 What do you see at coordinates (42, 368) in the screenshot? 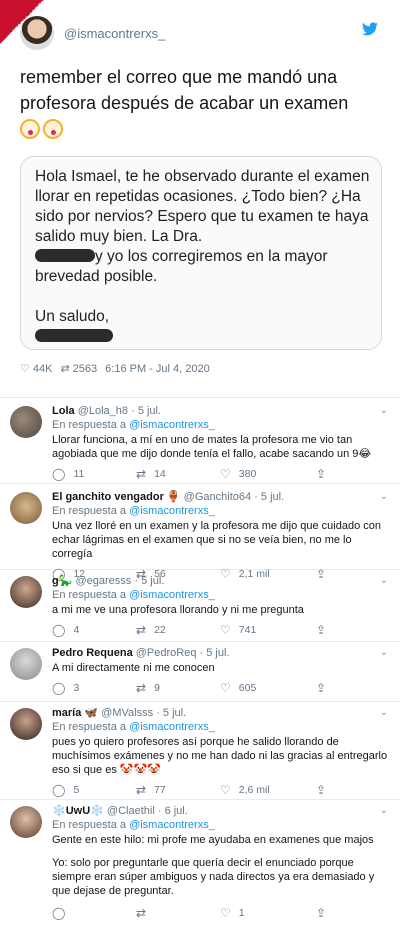
I see `like-count: 44K` at bounding box center [42, 368].